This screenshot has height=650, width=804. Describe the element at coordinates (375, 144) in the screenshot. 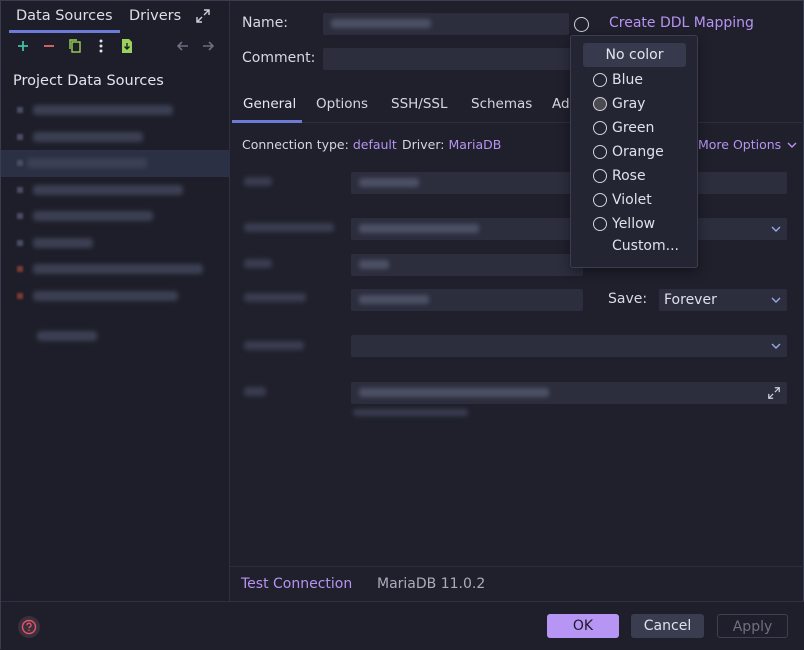

I see `connection-type-value: default` at that location.